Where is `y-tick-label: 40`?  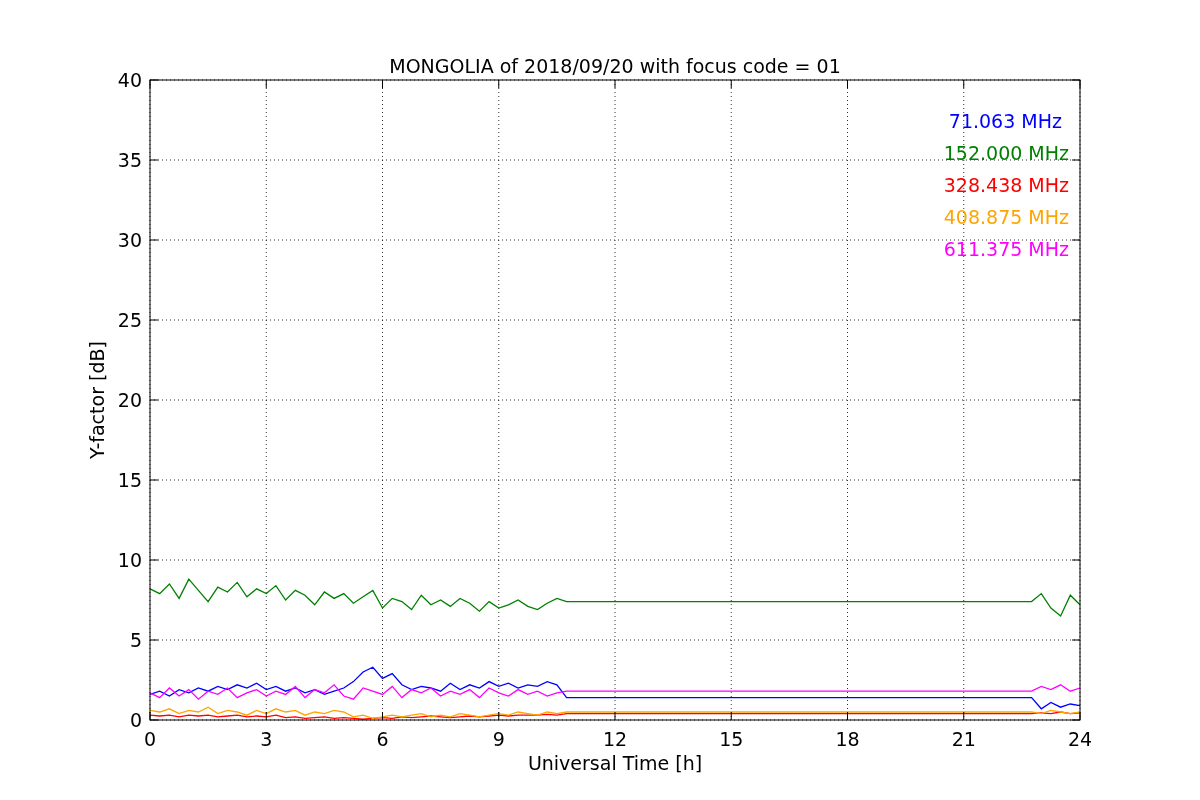
y-tick-label: 40 is located at coordinates (129, 80).